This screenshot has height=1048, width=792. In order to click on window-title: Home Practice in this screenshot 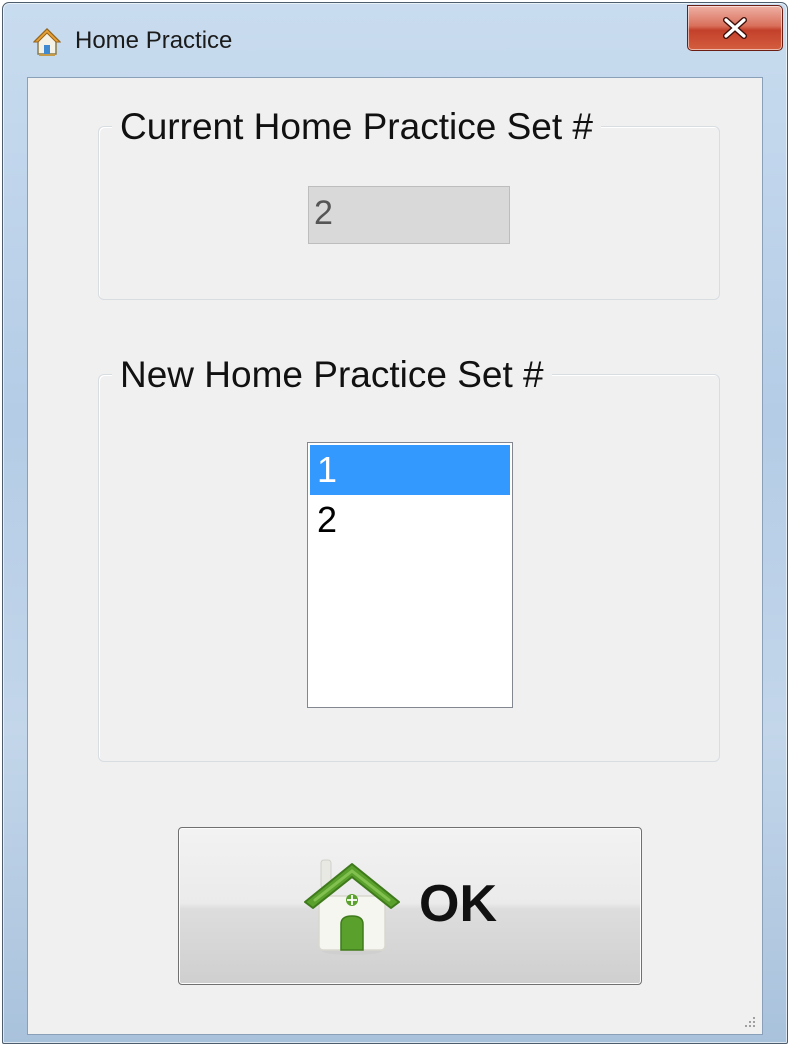, I will do `click(154, 40)`.